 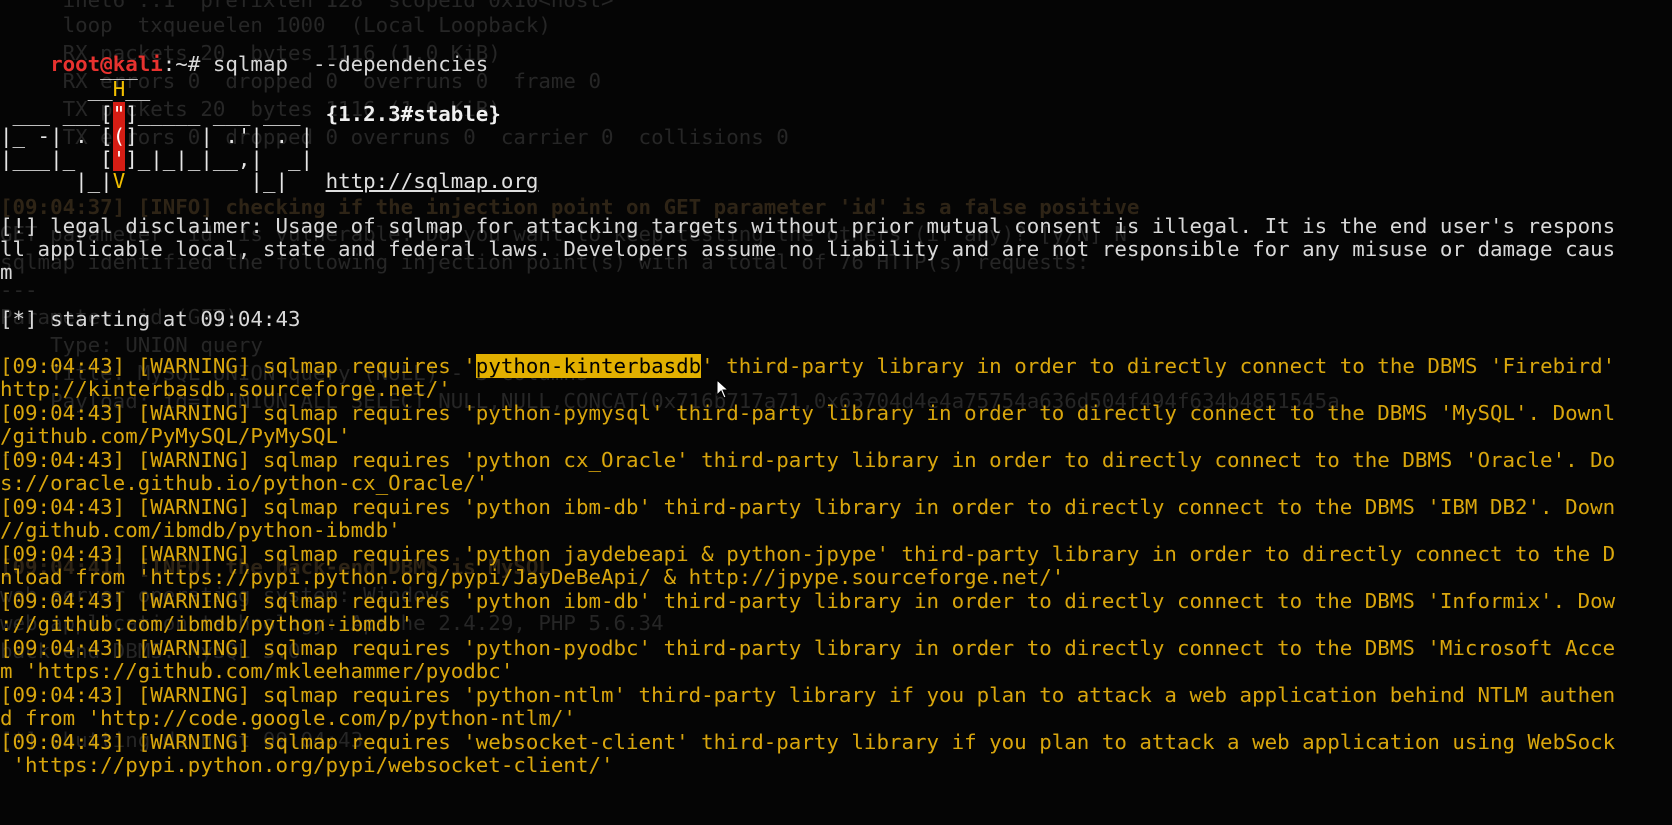 What do you see at coordinates (244, 483) in the screenshot?
I see `warning-line: s://oracle.github.io/python-cx_Oracle/'` at bounding box center [244, 483].